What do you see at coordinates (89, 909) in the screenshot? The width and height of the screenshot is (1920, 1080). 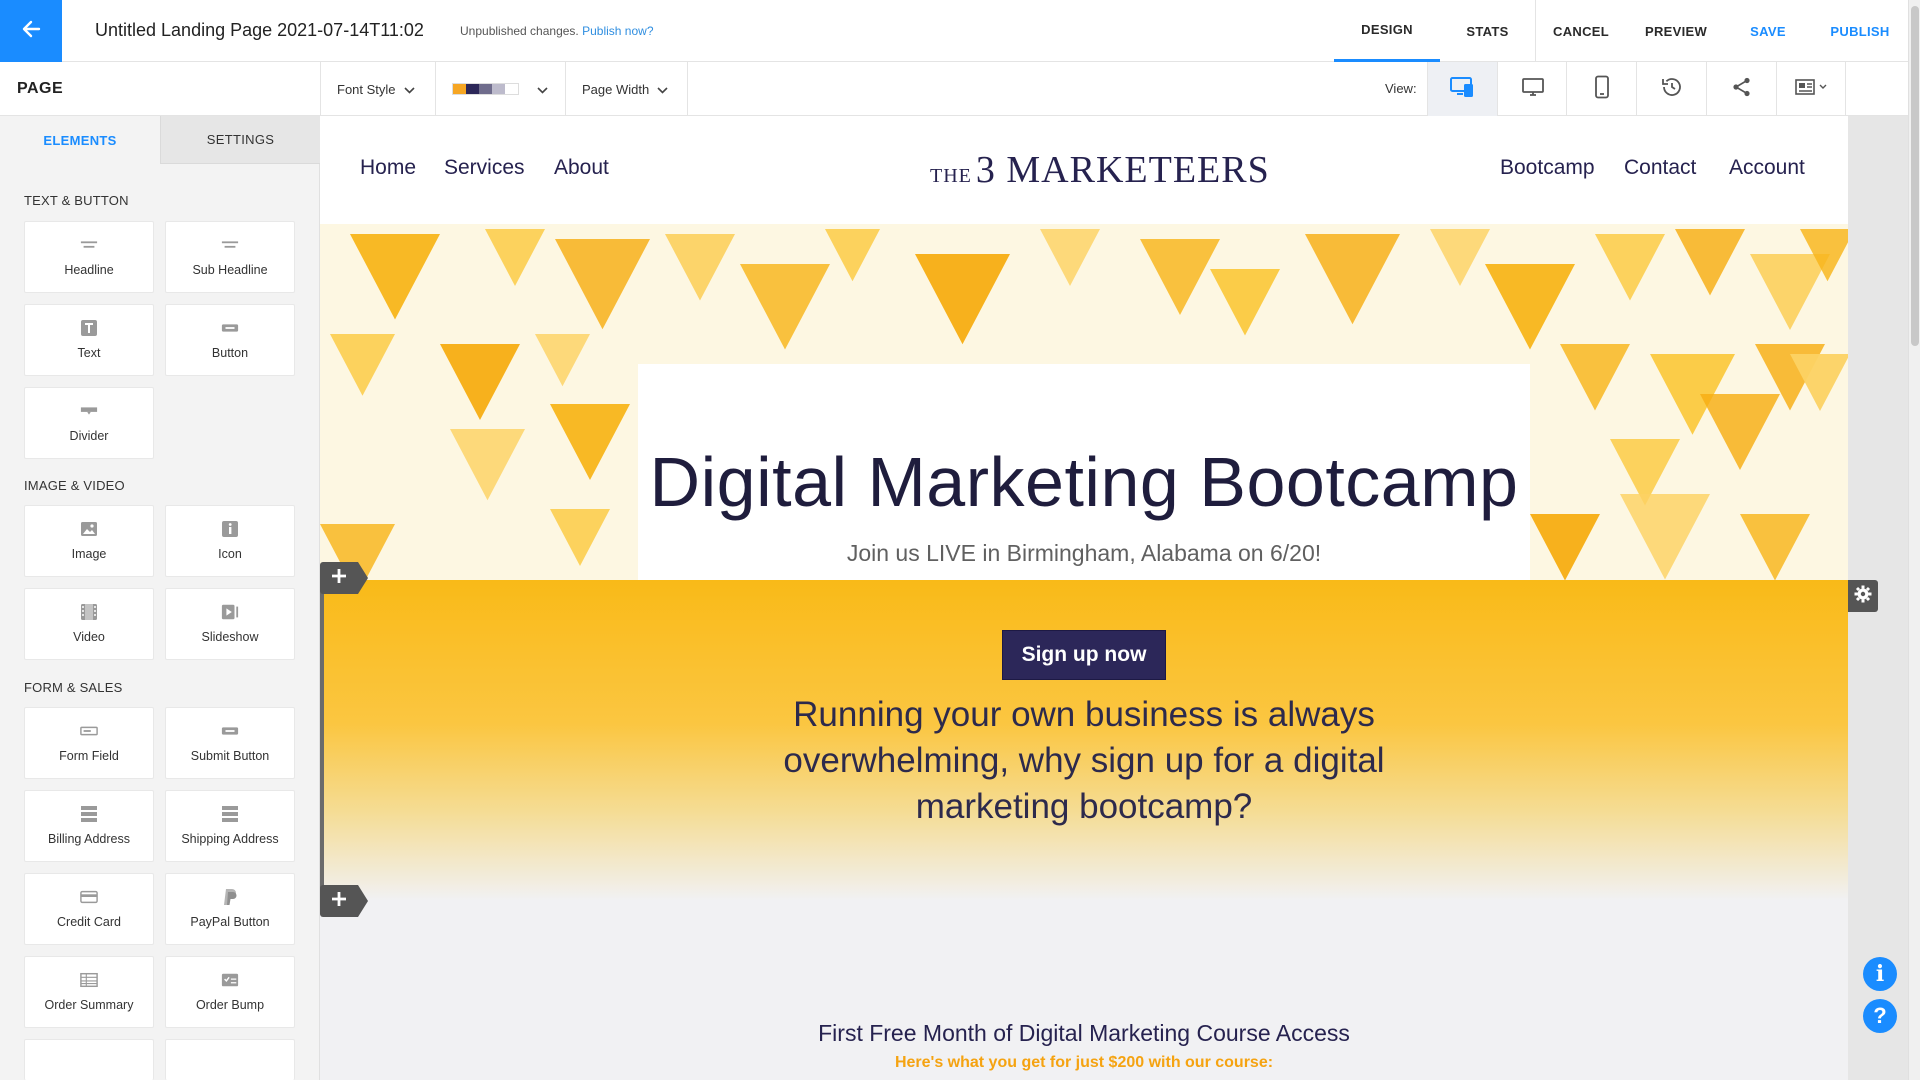 I see `element-credit-card: Credit Card` at bounding box center [89, 909].